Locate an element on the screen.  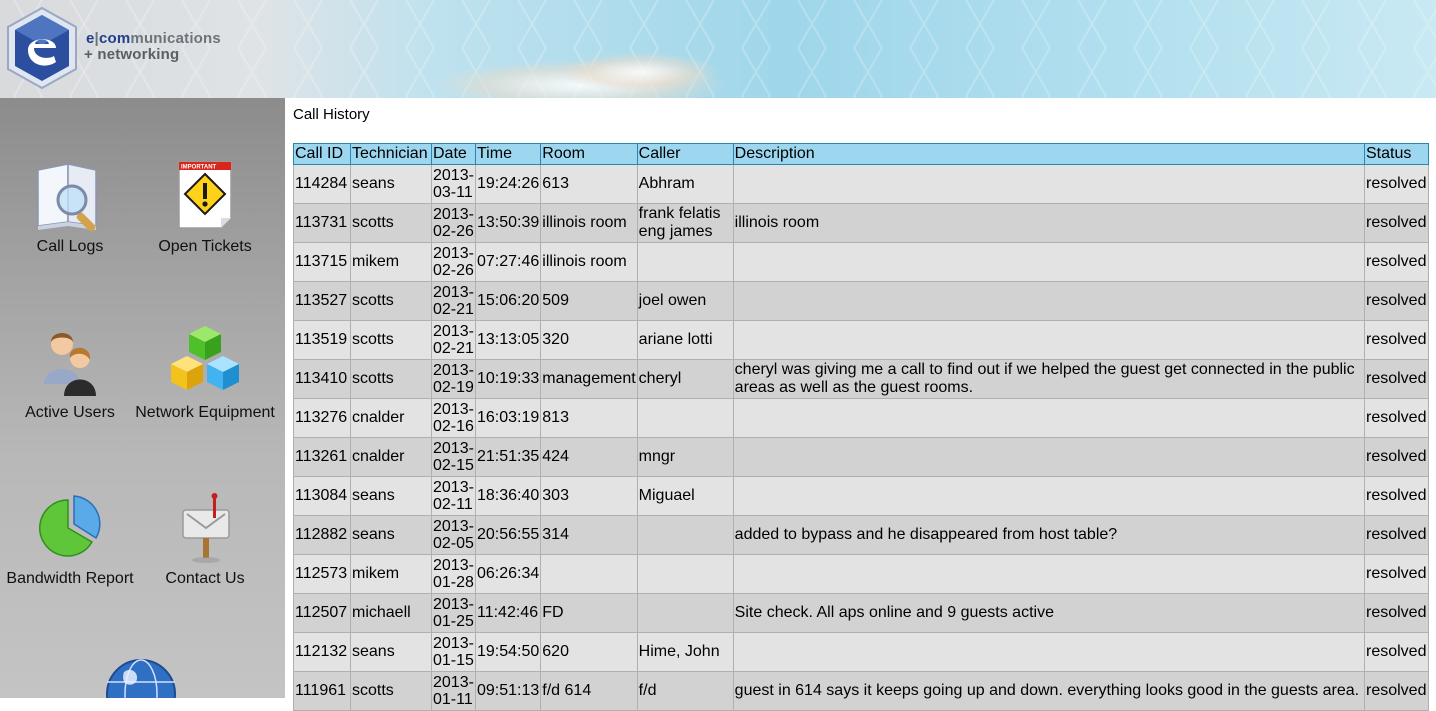
date-cell: 2013- 02-21 is located at coordinates (453, 340).